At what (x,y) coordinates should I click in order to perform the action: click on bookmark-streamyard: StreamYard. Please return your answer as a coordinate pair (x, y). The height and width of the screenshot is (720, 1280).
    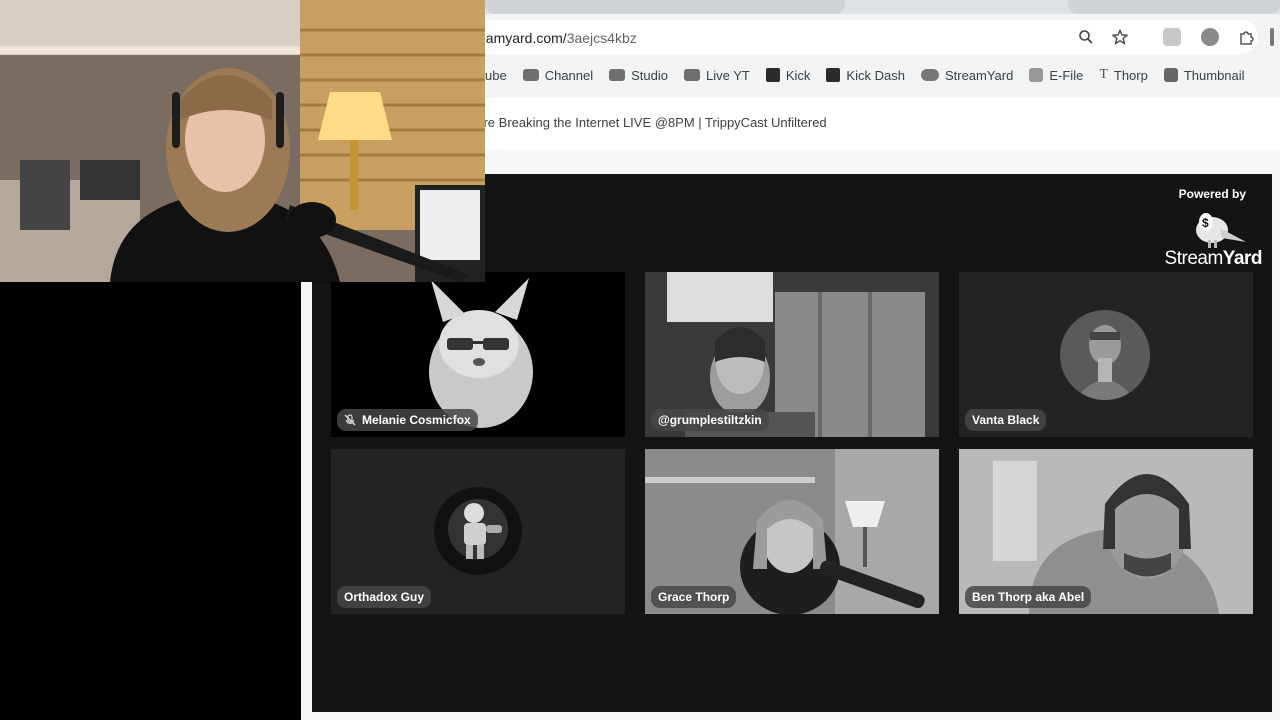
    Looking at the image, I should click on (967, 75).